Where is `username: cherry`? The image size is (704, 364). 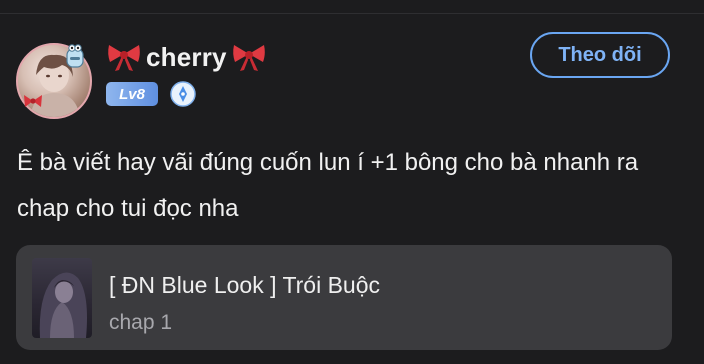
username: cherry is located at coordinates (186, 57).